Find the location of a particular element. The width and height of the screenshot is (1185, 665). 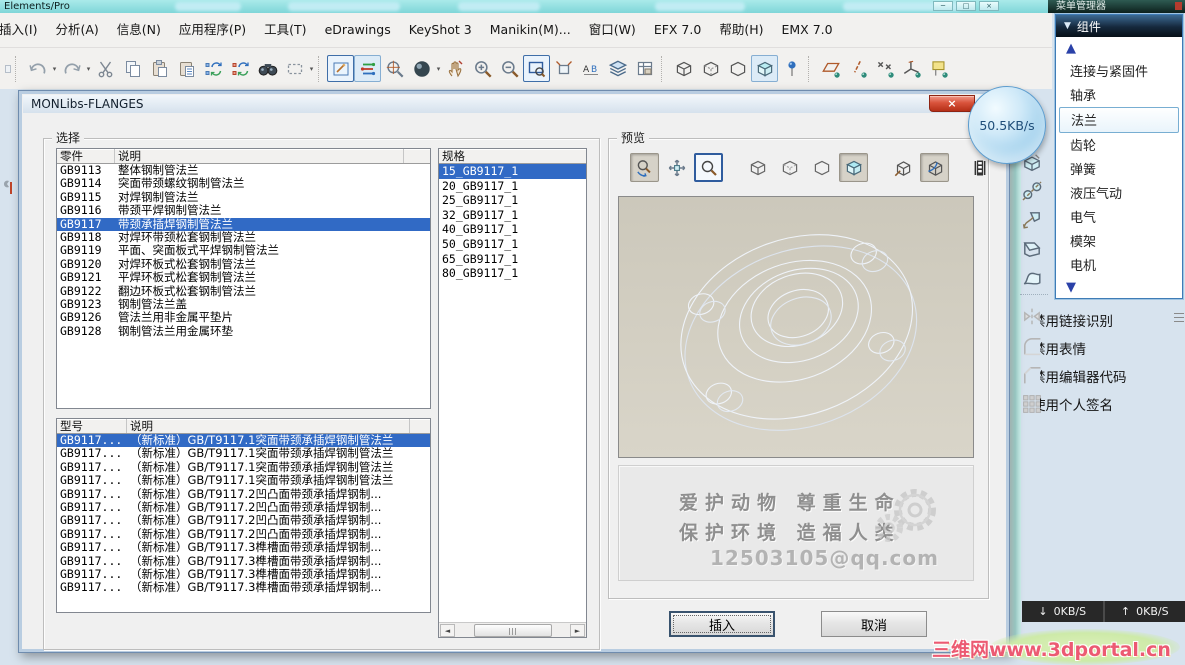

view-manager-icon is located at coordinates (644, 68).